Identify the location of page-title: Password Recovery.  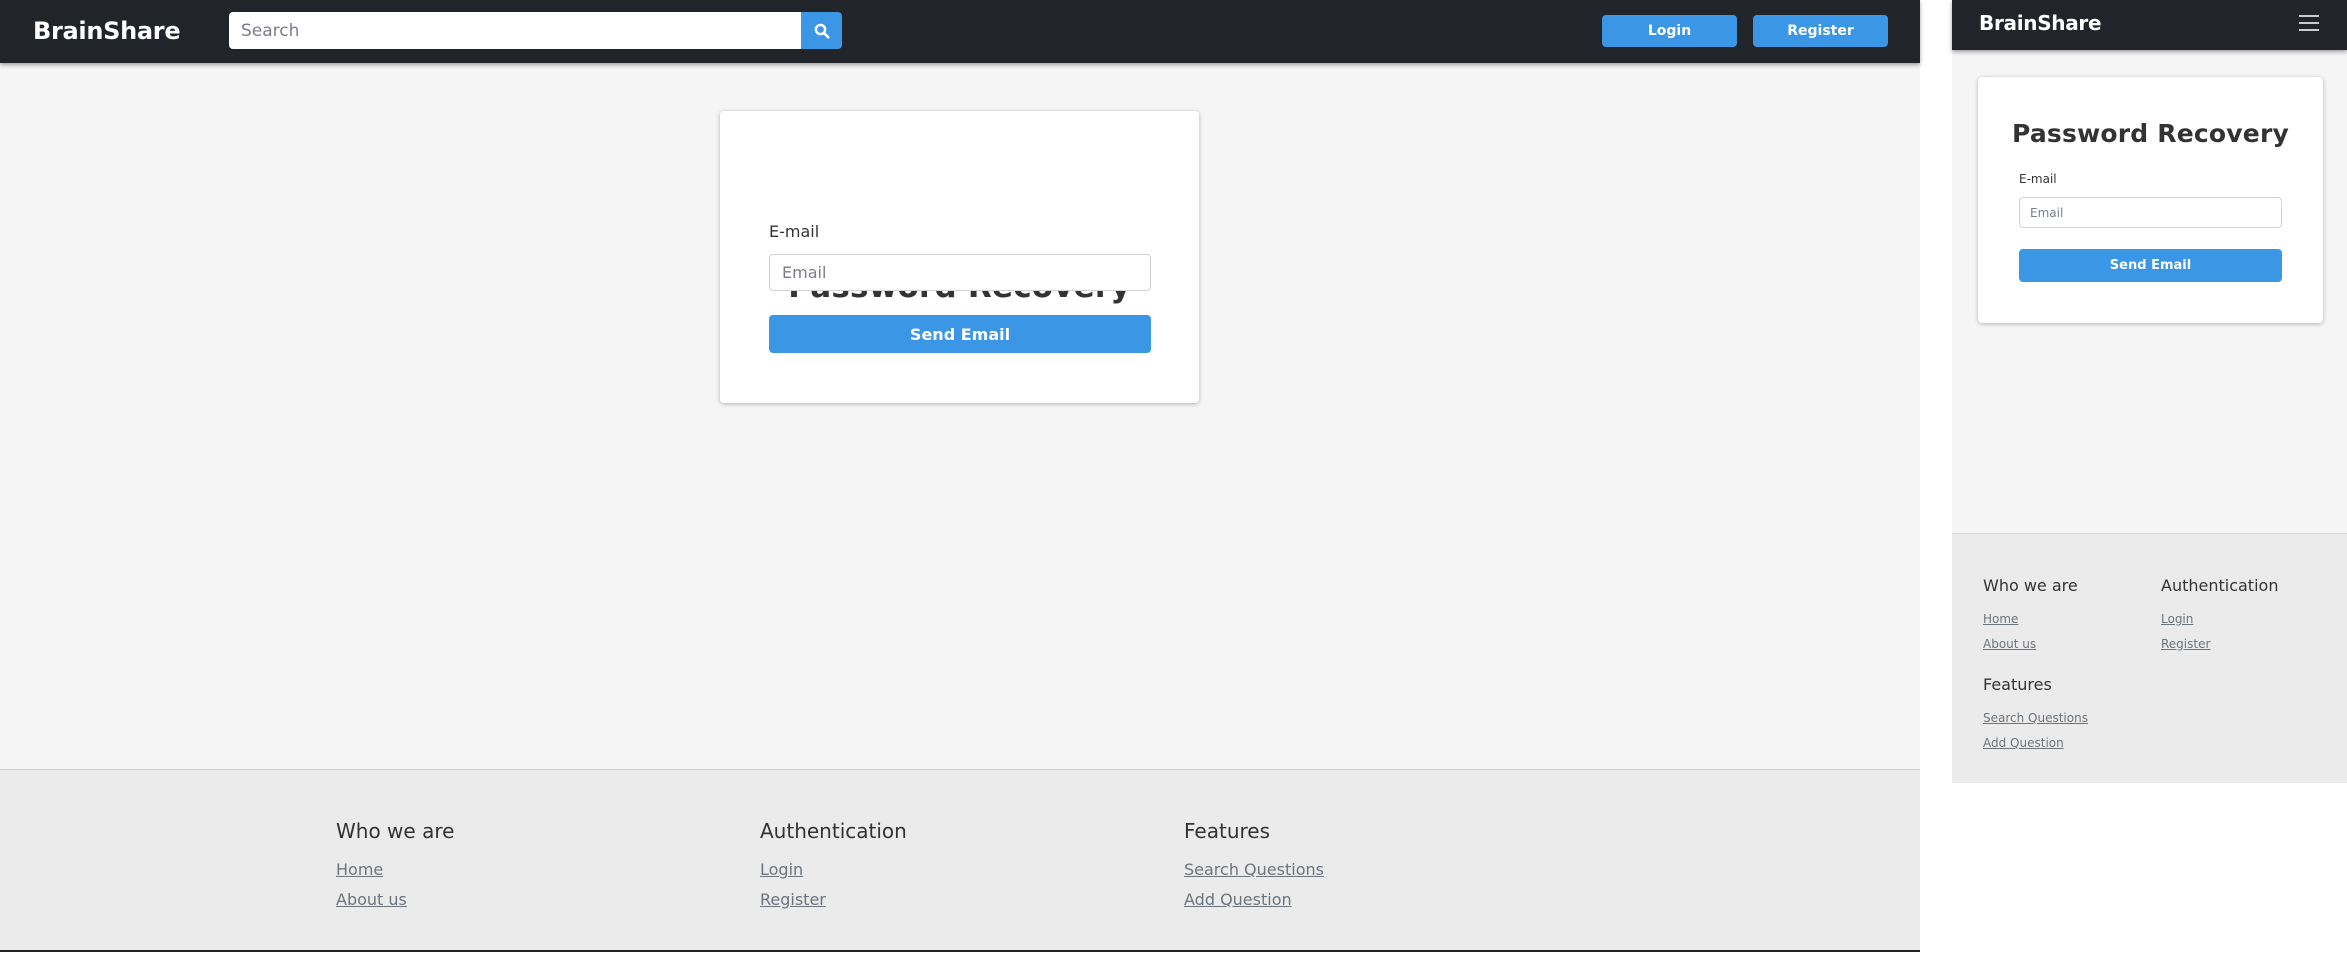
(2150, 133).